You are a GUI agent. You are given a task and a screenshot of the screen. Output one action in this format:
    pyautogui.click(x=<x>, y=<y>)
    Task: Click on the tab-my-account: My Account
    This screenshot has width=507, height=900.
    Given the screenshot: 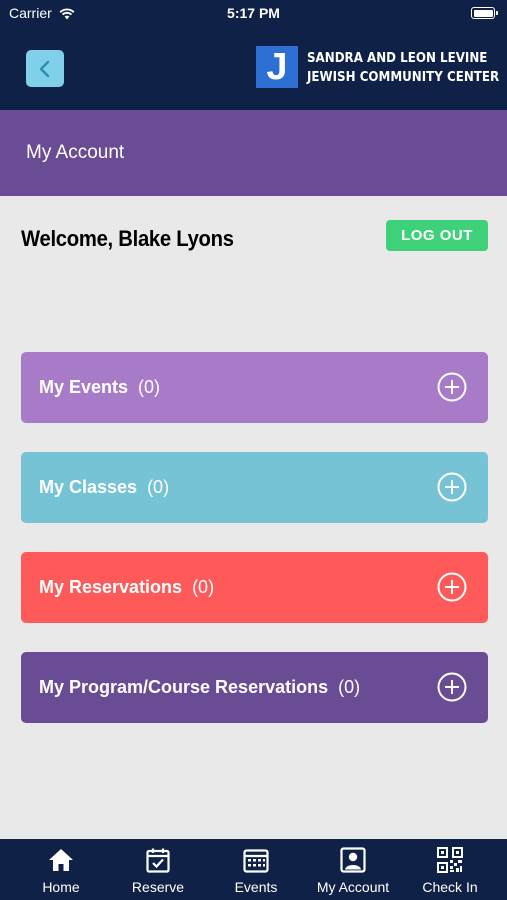 What is the action you would take?
    pyautogui.click(x=353, y=869)
    